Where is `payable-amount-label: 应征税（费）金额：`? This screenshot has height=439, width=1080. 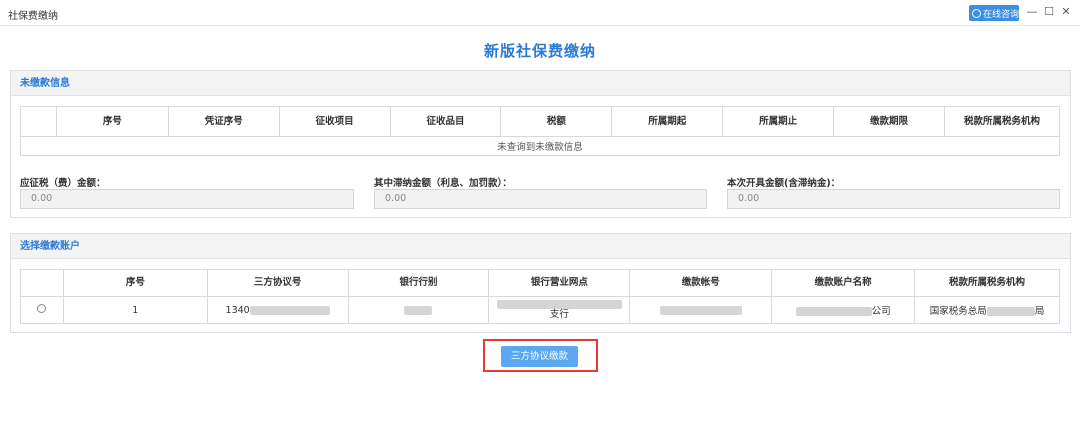 payable-amount-label: 应征税（费）金额： is located at coordinates (63, 183).